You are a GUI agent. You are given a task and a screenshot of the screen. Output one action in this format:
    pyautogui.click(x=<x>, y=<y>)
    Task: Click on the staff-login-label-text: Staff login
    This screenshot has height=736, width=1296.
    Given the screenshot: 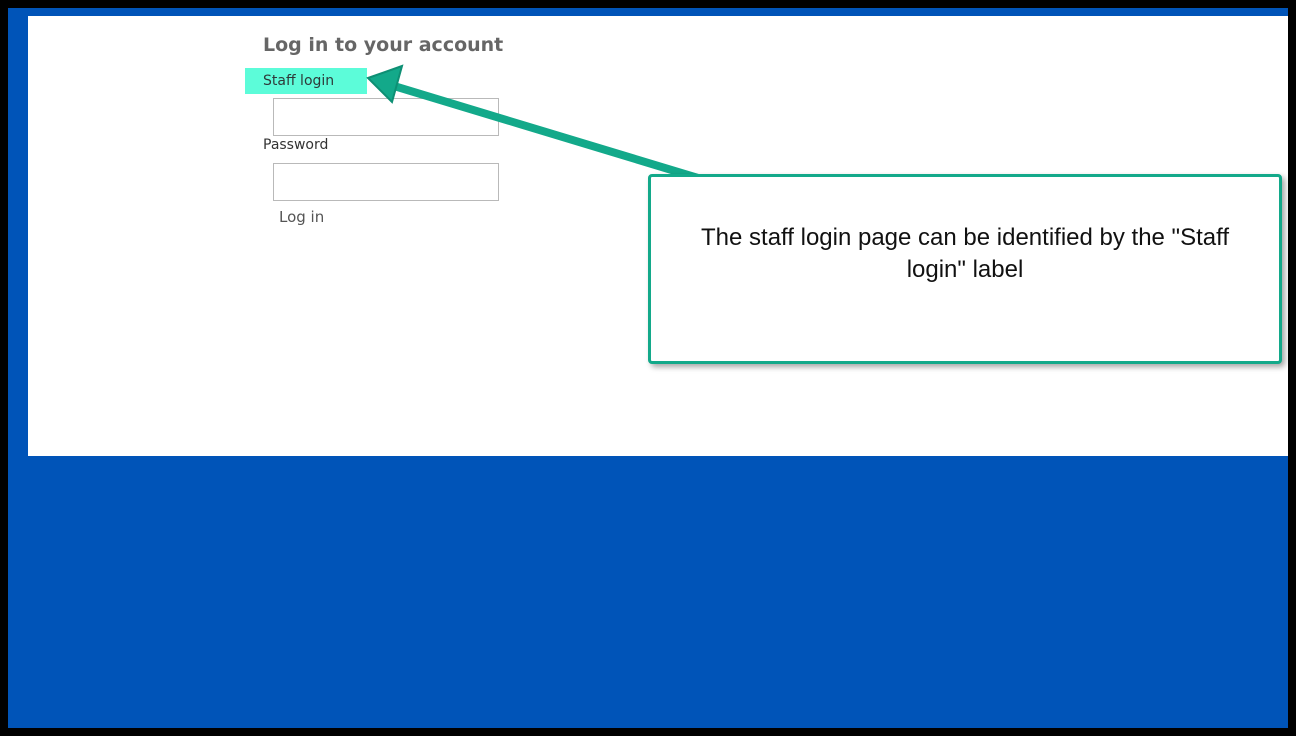 What is the action you would take?
    pyautogui.click(x=299, y=81)
    